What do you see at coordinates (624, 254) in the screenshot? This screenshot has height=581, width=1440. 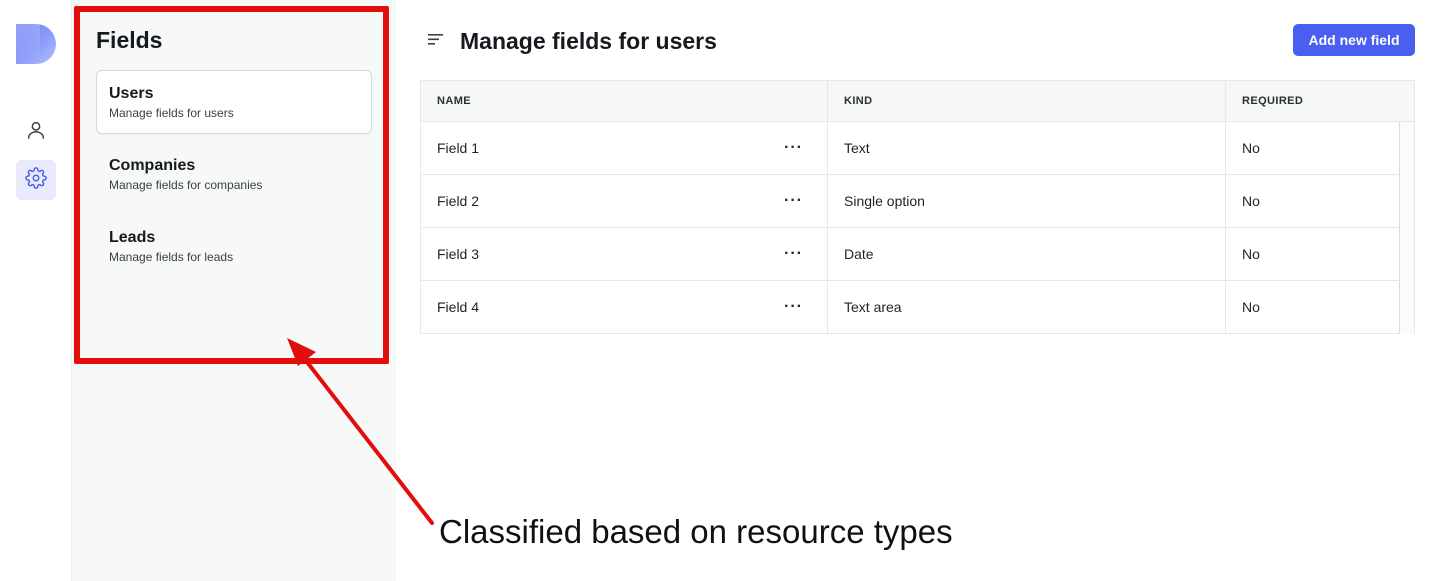 I see `cell-name: Field 3 ···` at bounding box center [624, 254].